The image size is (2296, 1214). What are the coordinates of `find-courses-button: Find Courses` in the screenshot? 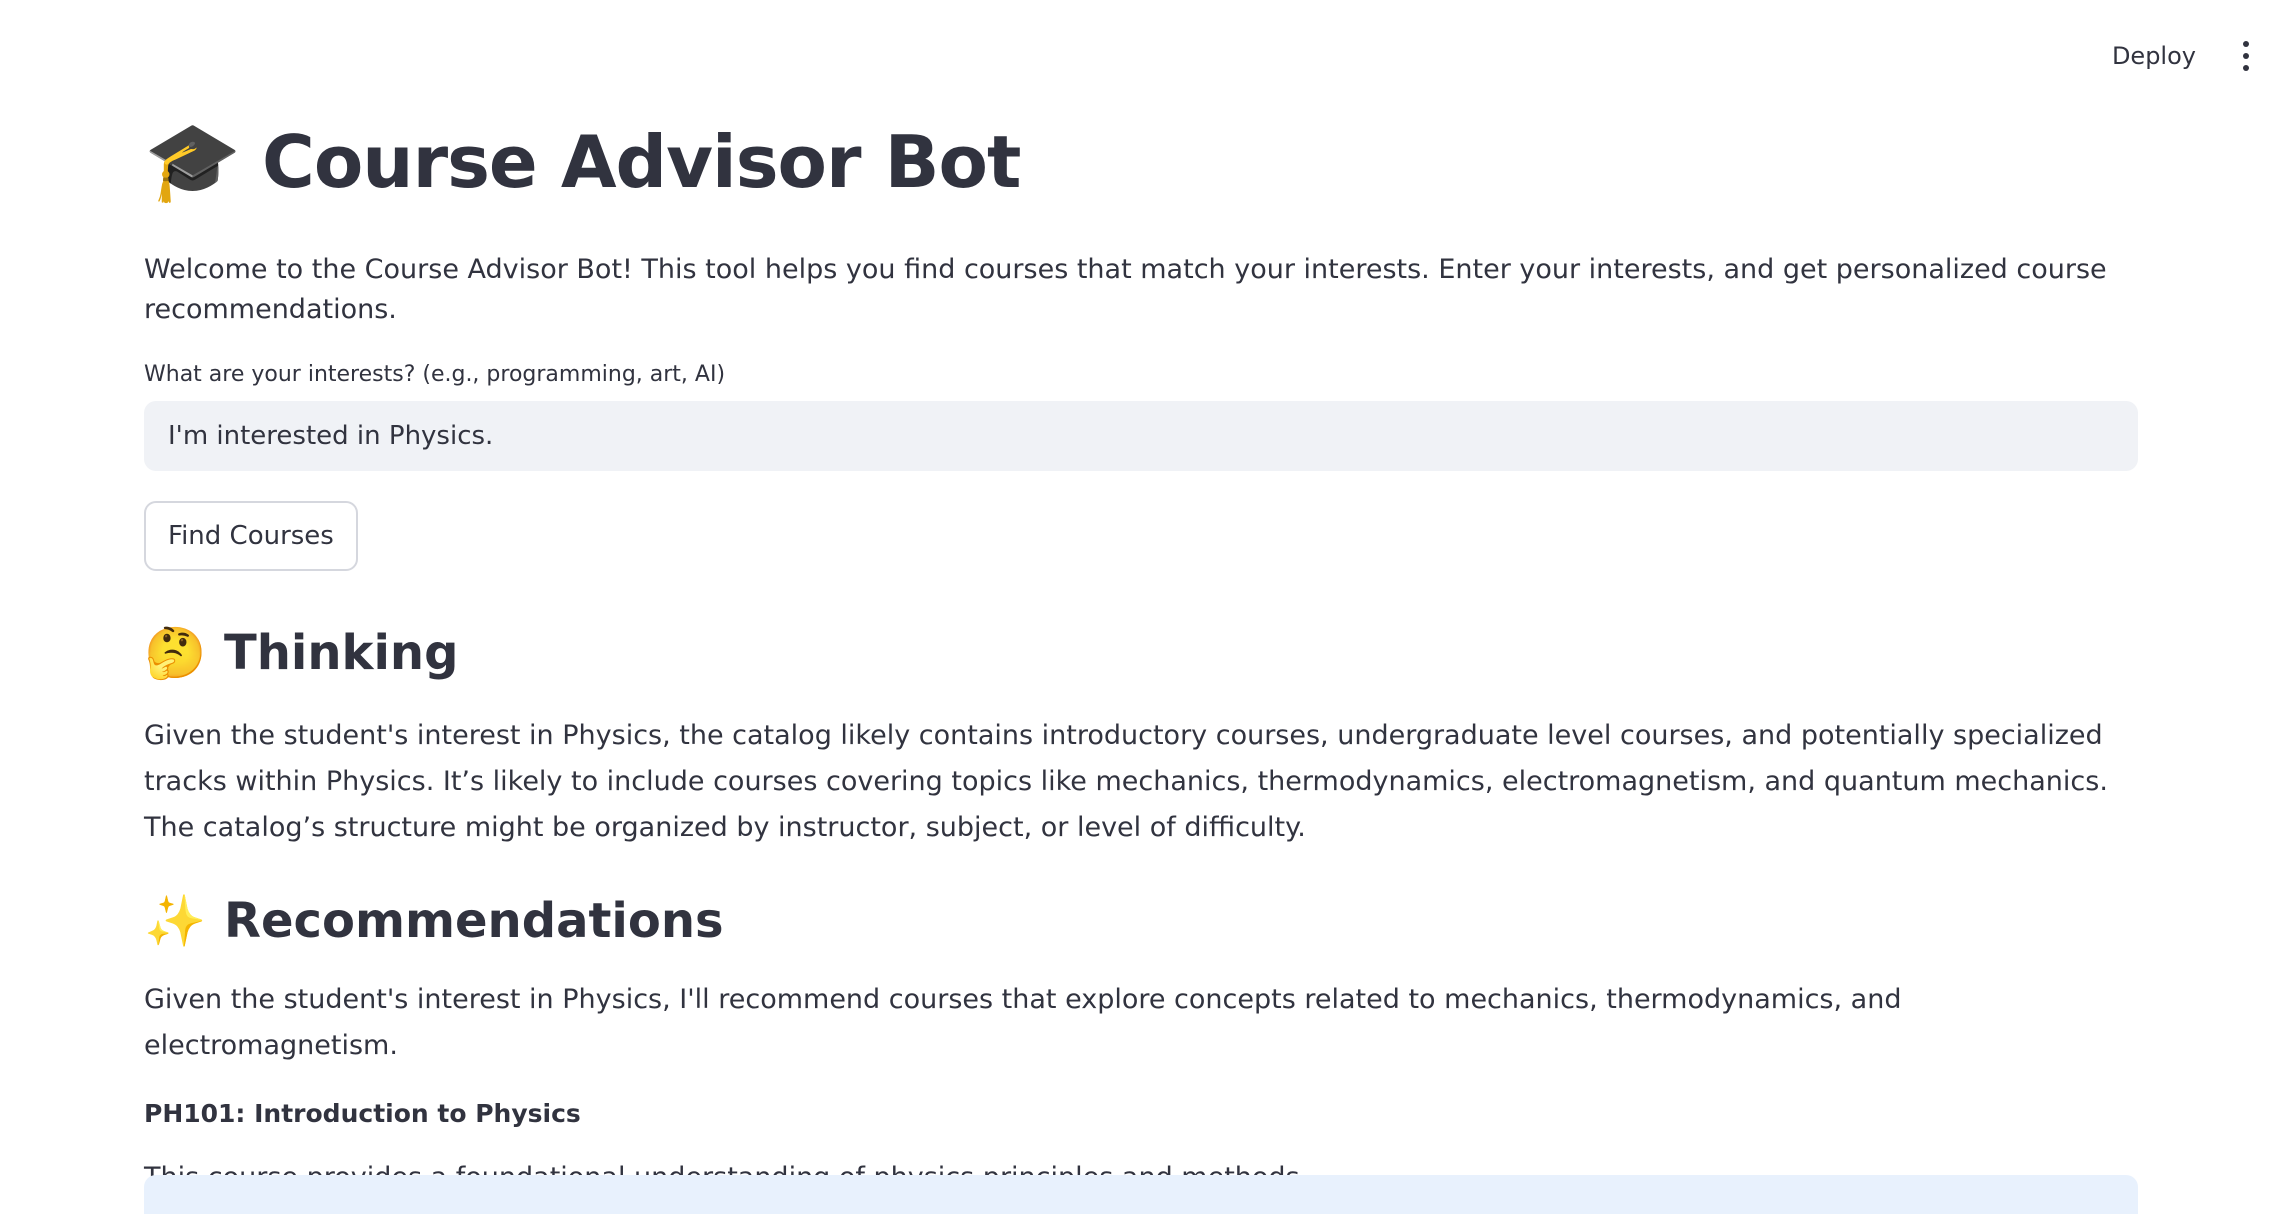 It's located at (251, 536).